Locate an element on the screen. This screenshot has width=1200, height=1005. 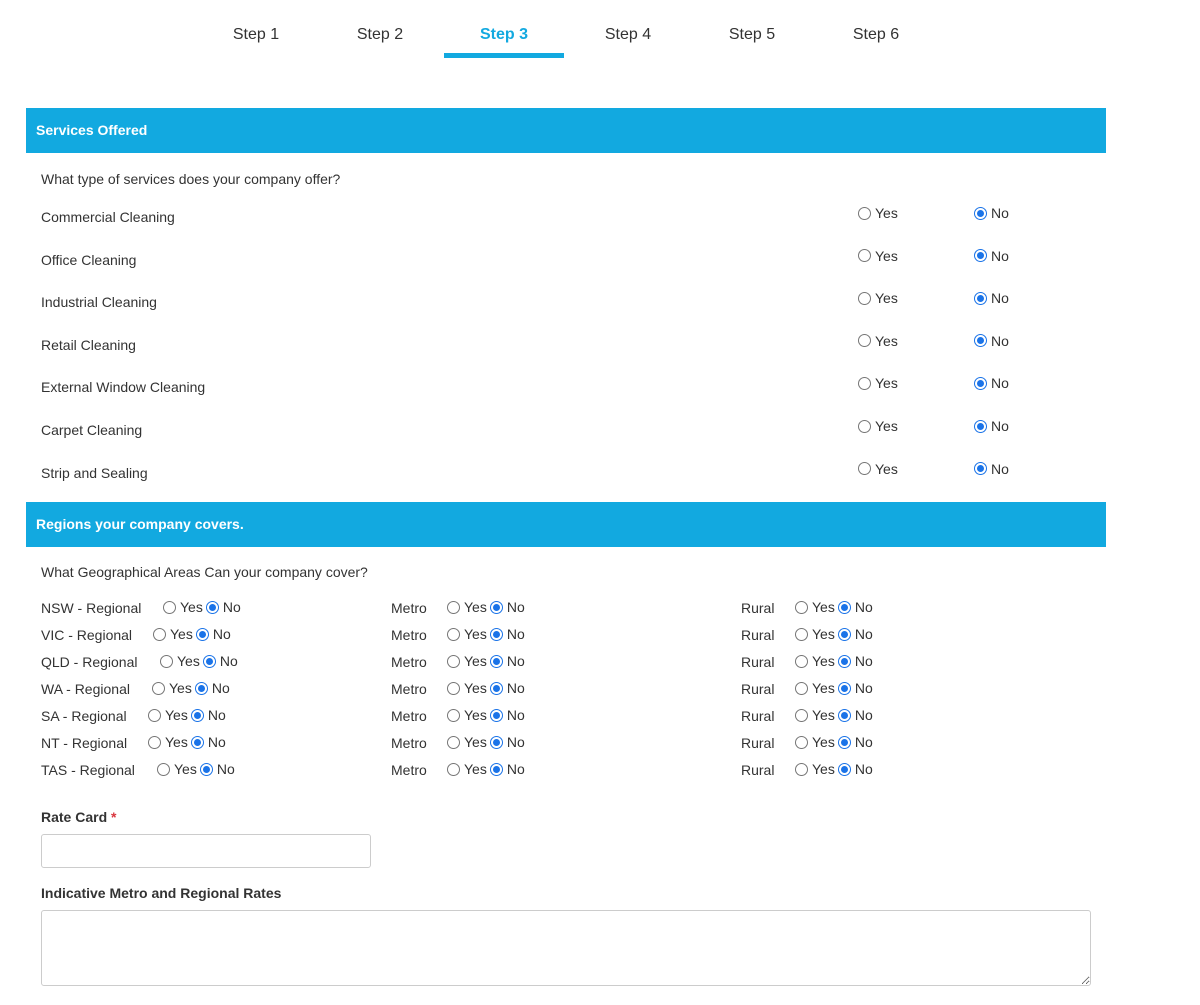
indicative-rates-textarea is located at coordinates (566, 948).